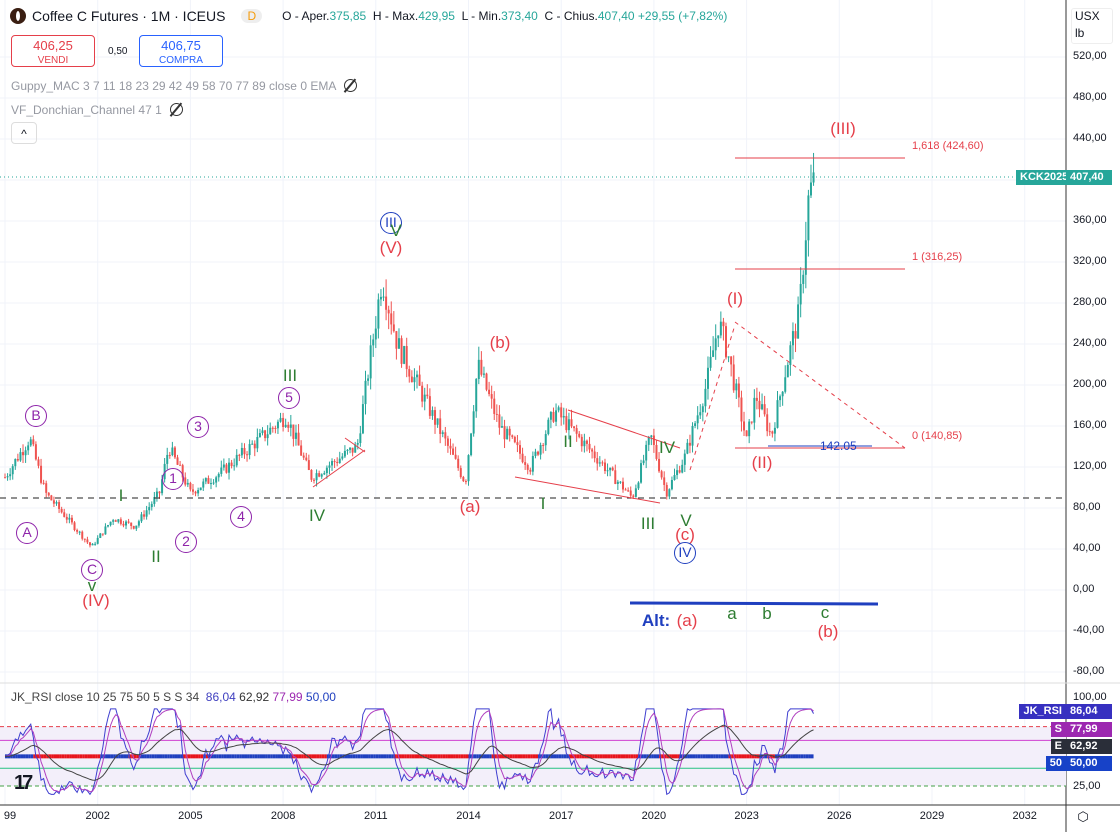 The height and width of the screenshot is (832, 1120). I want to click on wave-label: 3, so click(198, 427).